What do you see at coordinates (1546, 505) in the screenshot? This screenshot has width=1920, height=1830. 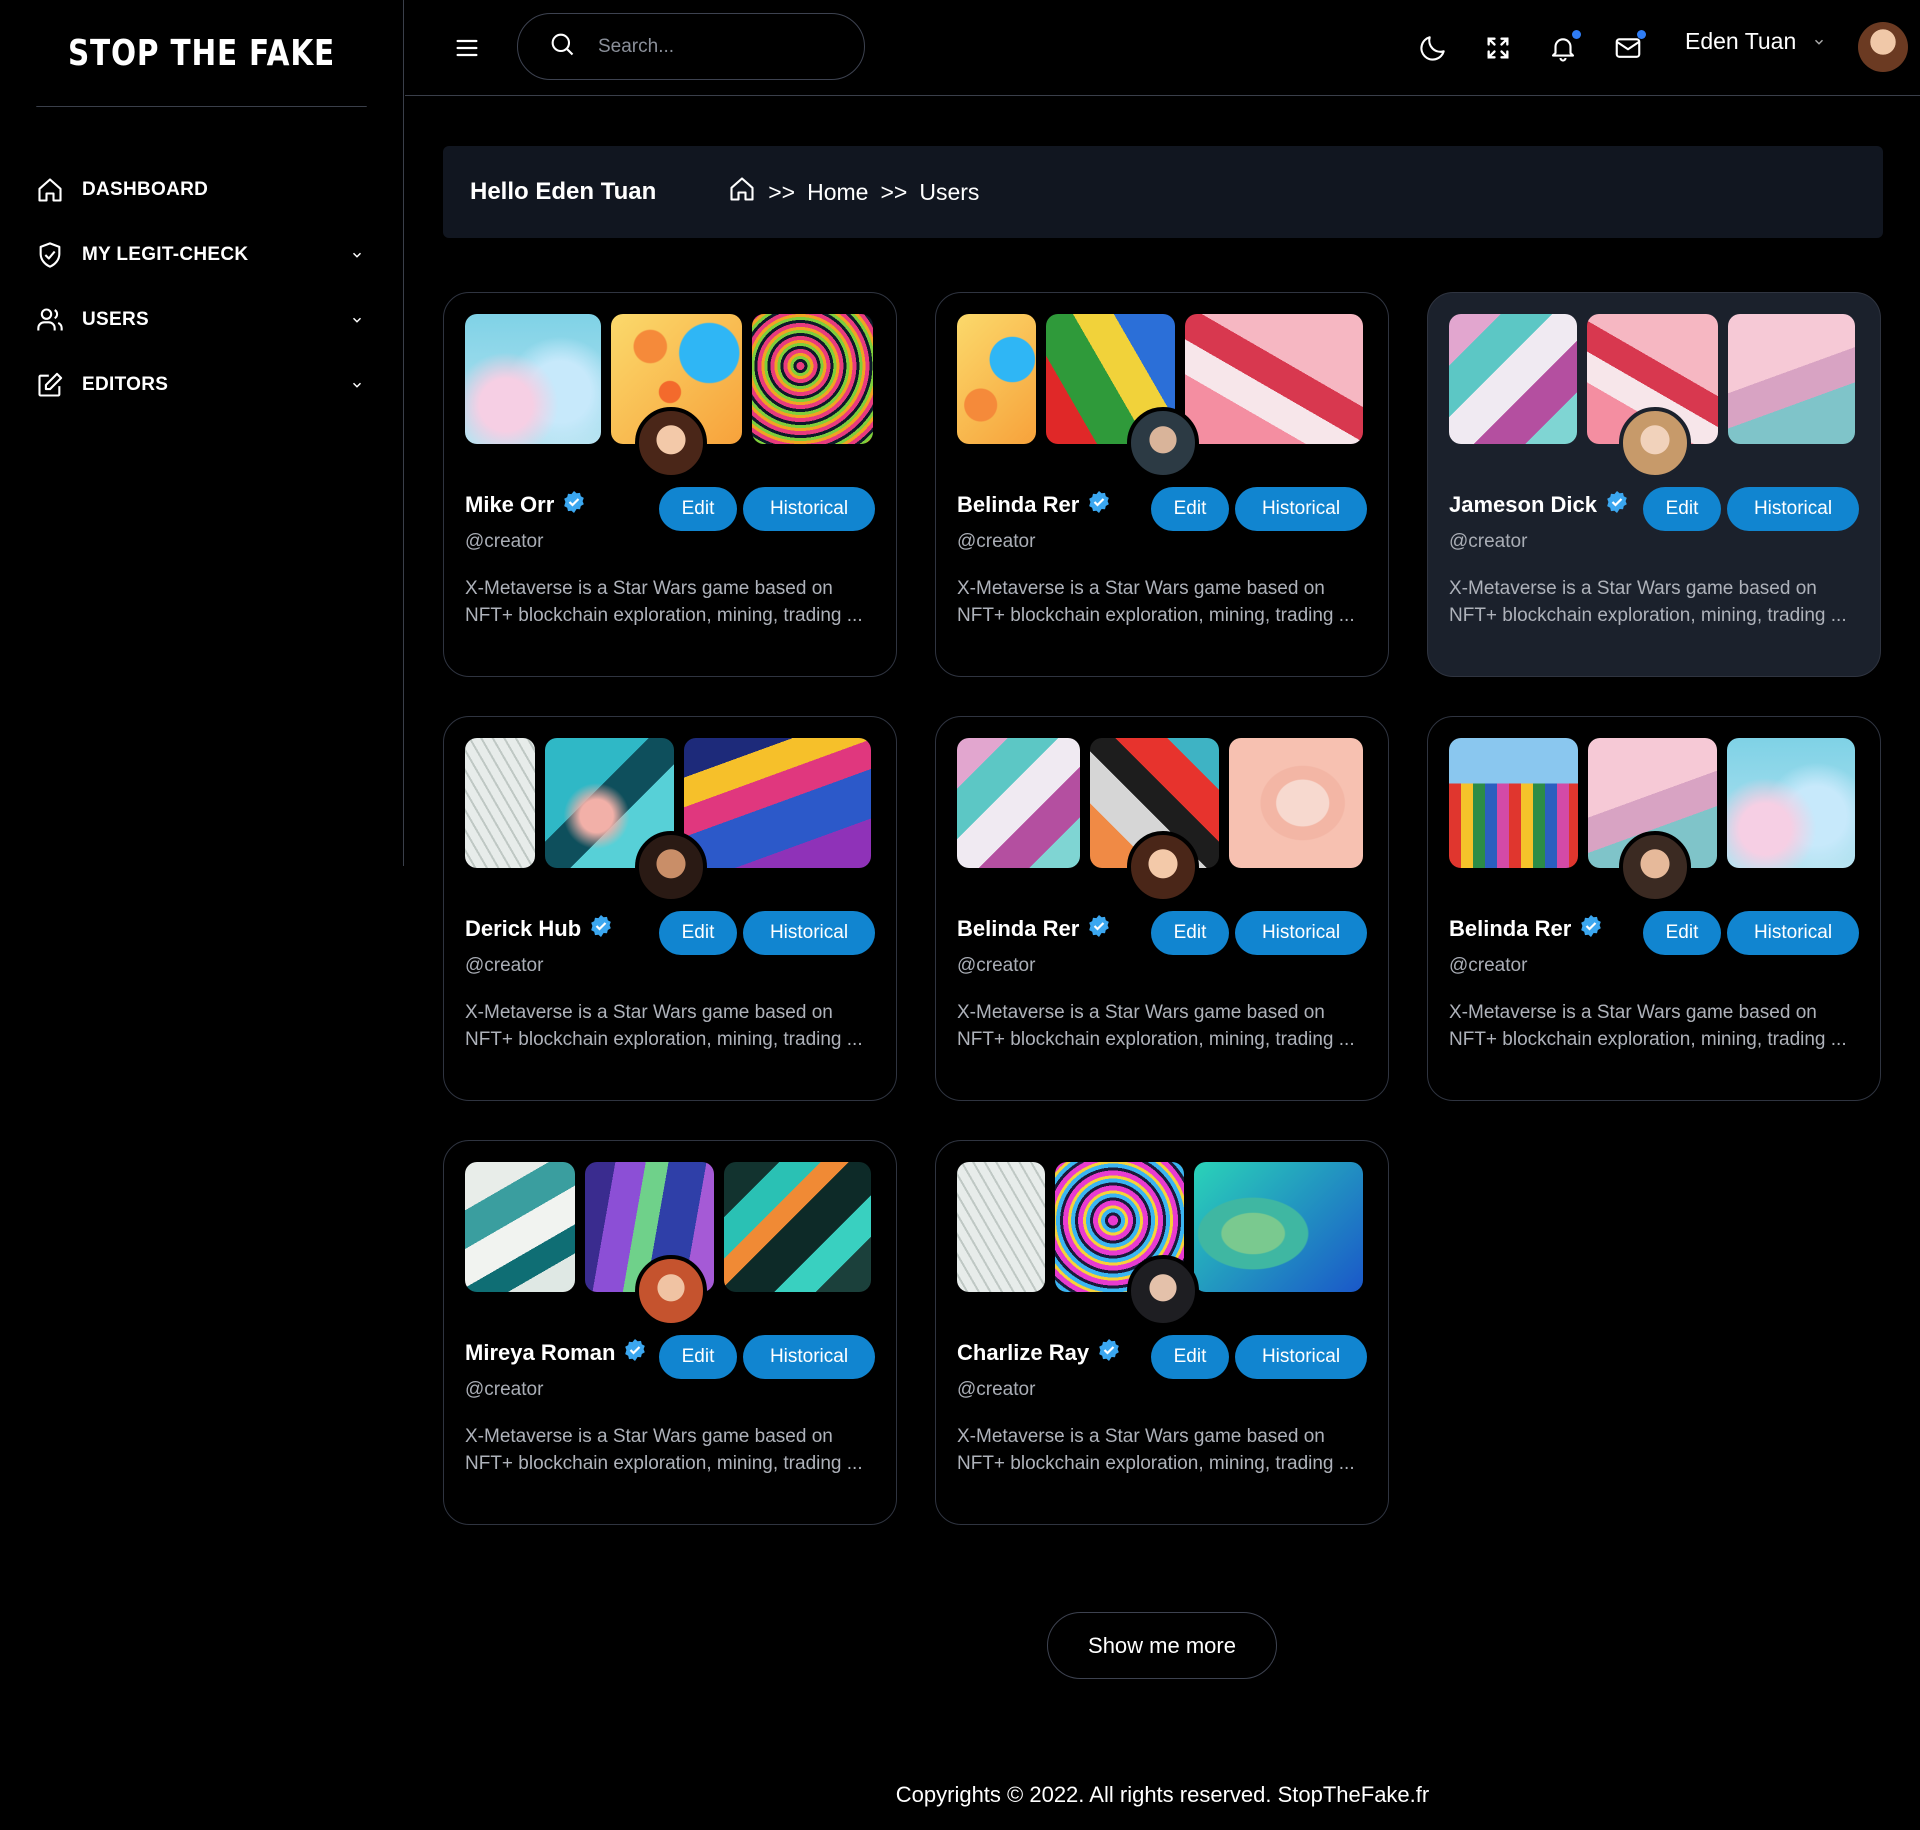 I see `creator-name: Jameson Dick` at bounding box center [1546, 505].